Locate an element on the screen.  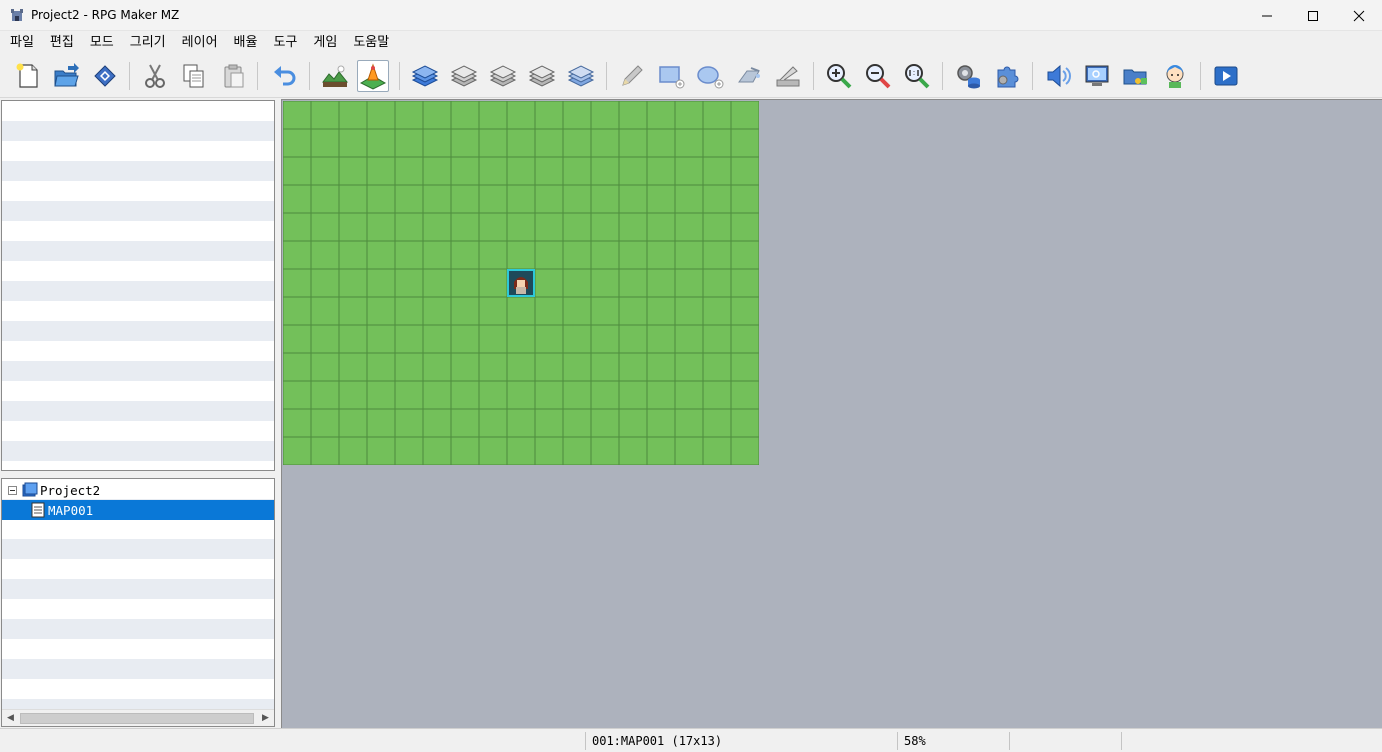
pencil-button is located at coordinates (632, 76).